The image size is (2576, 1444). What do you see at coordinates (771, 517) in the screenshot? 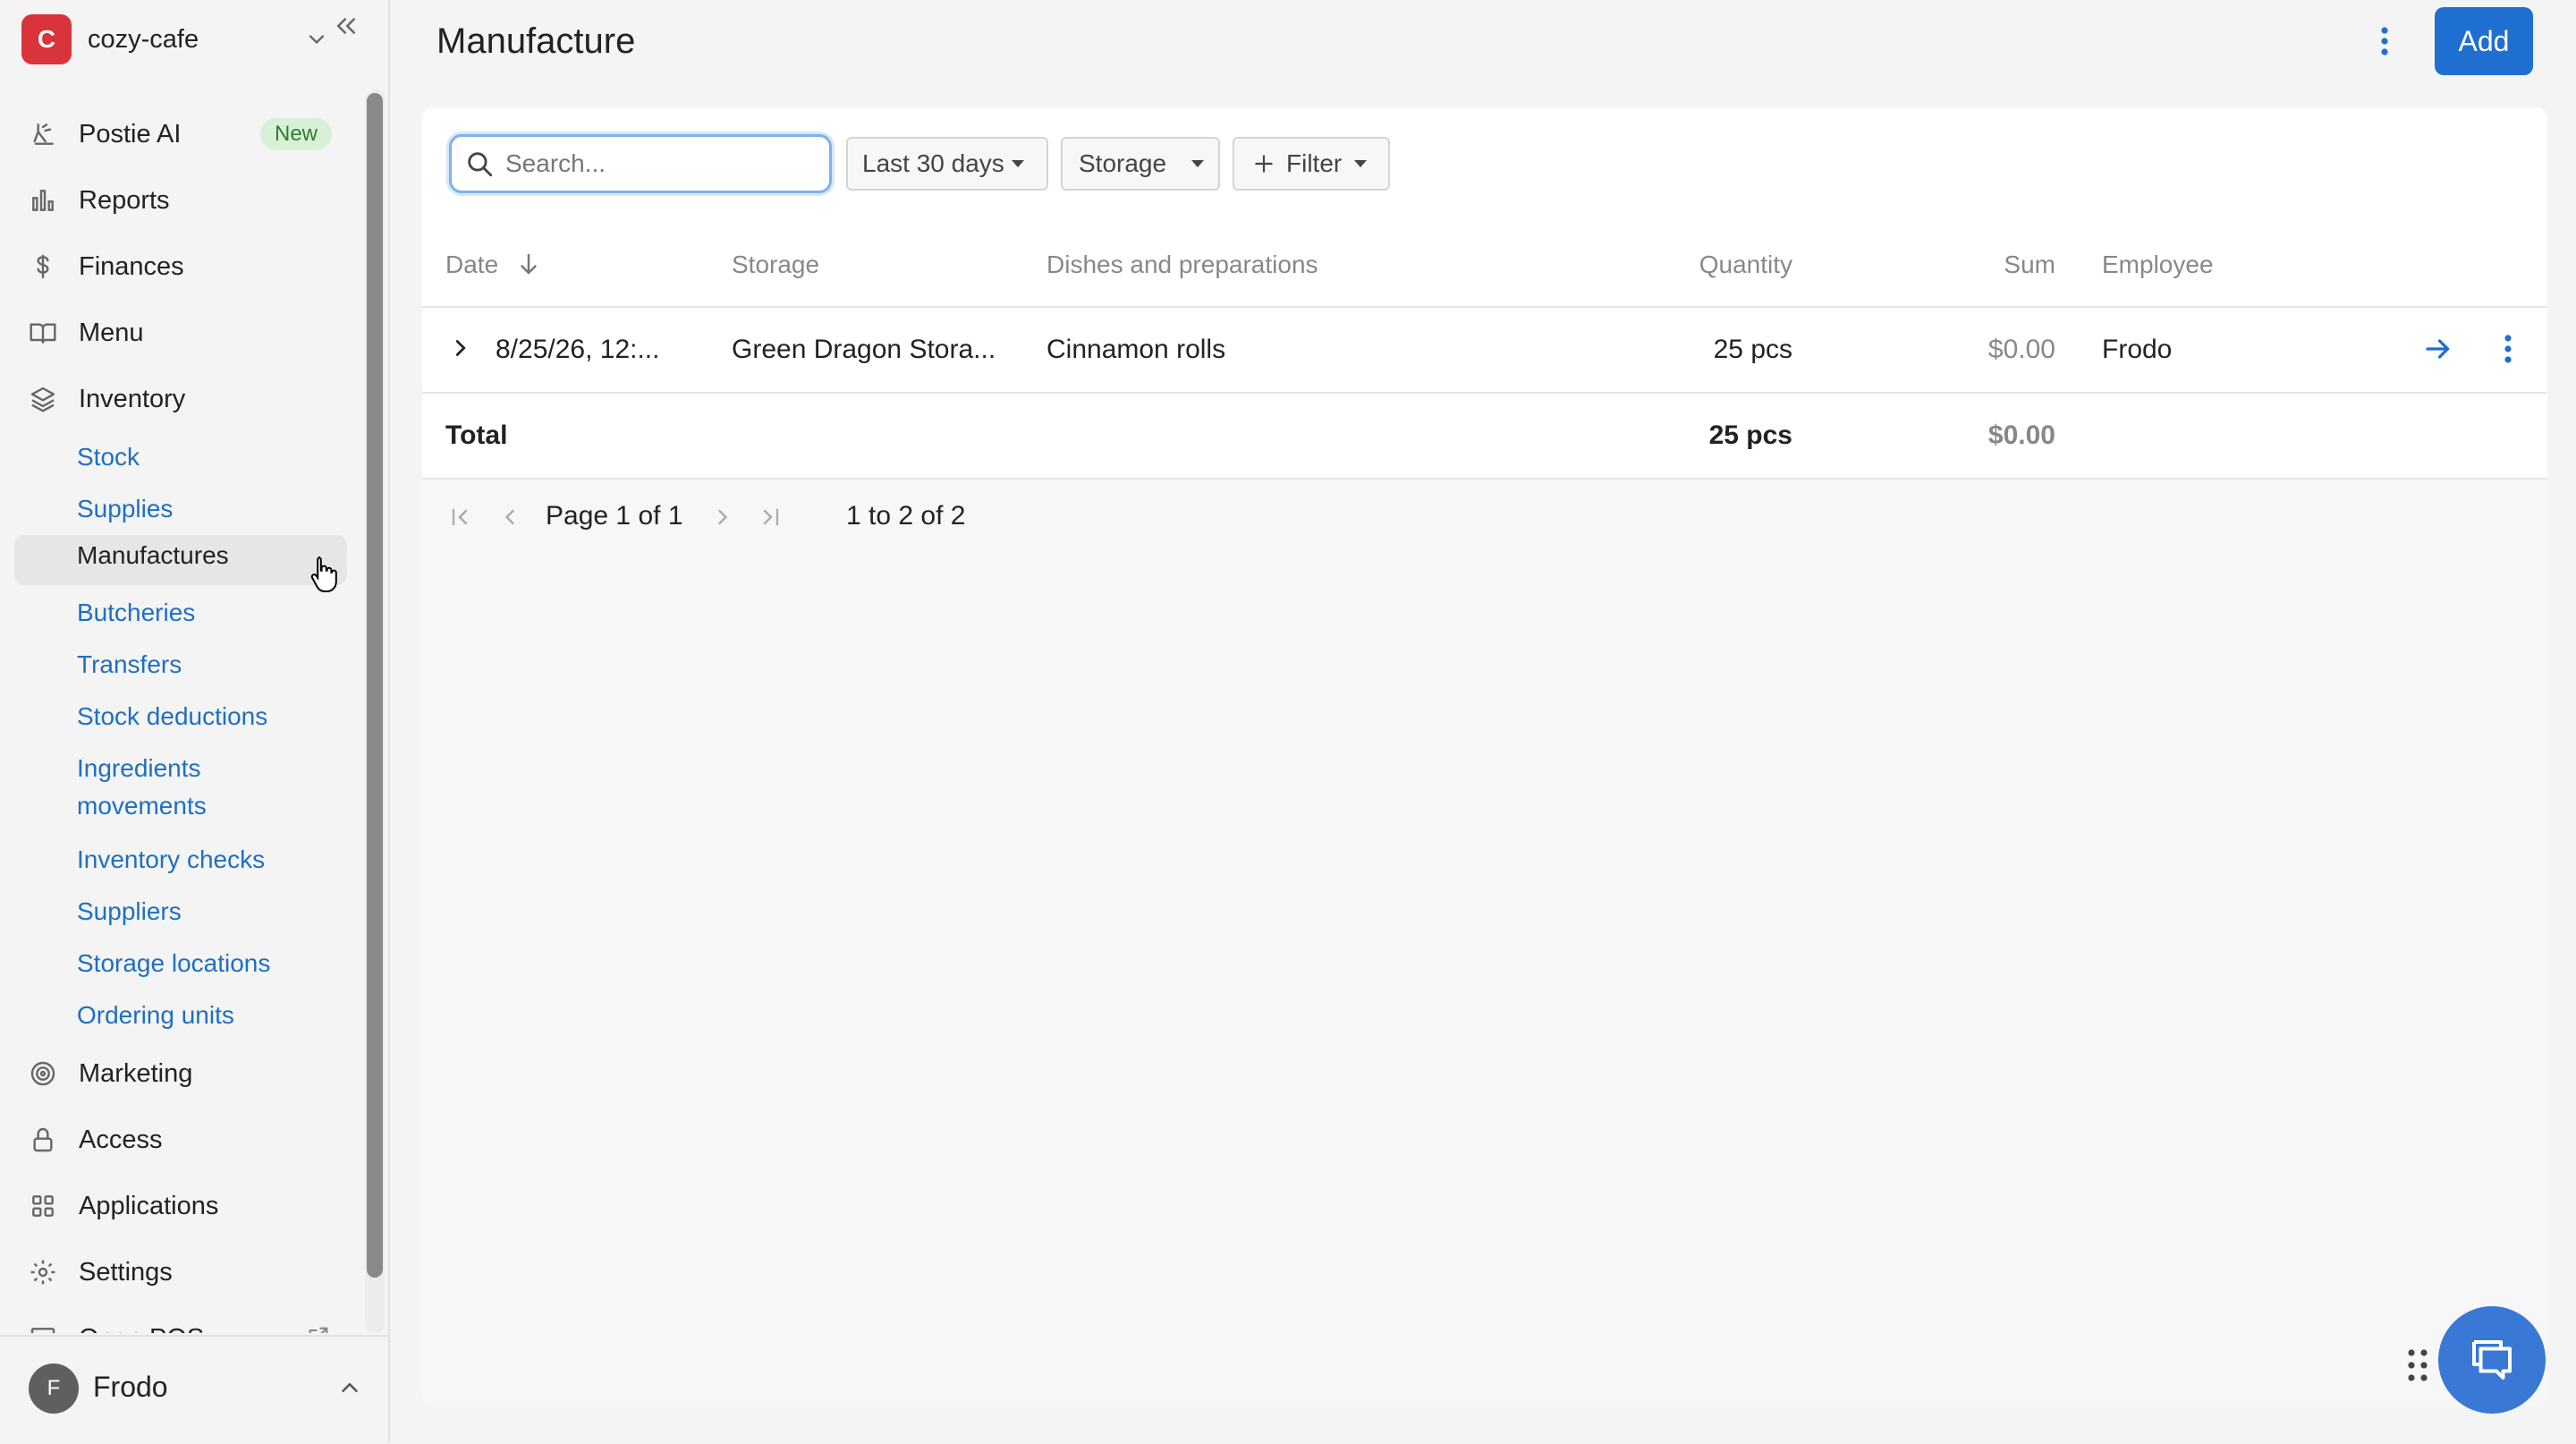
I see `last-page-icon` at bounding box center [771, 517].